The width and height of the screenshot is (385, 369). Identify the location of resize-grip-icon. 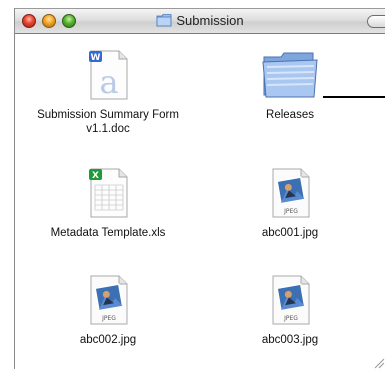
(378, 362).